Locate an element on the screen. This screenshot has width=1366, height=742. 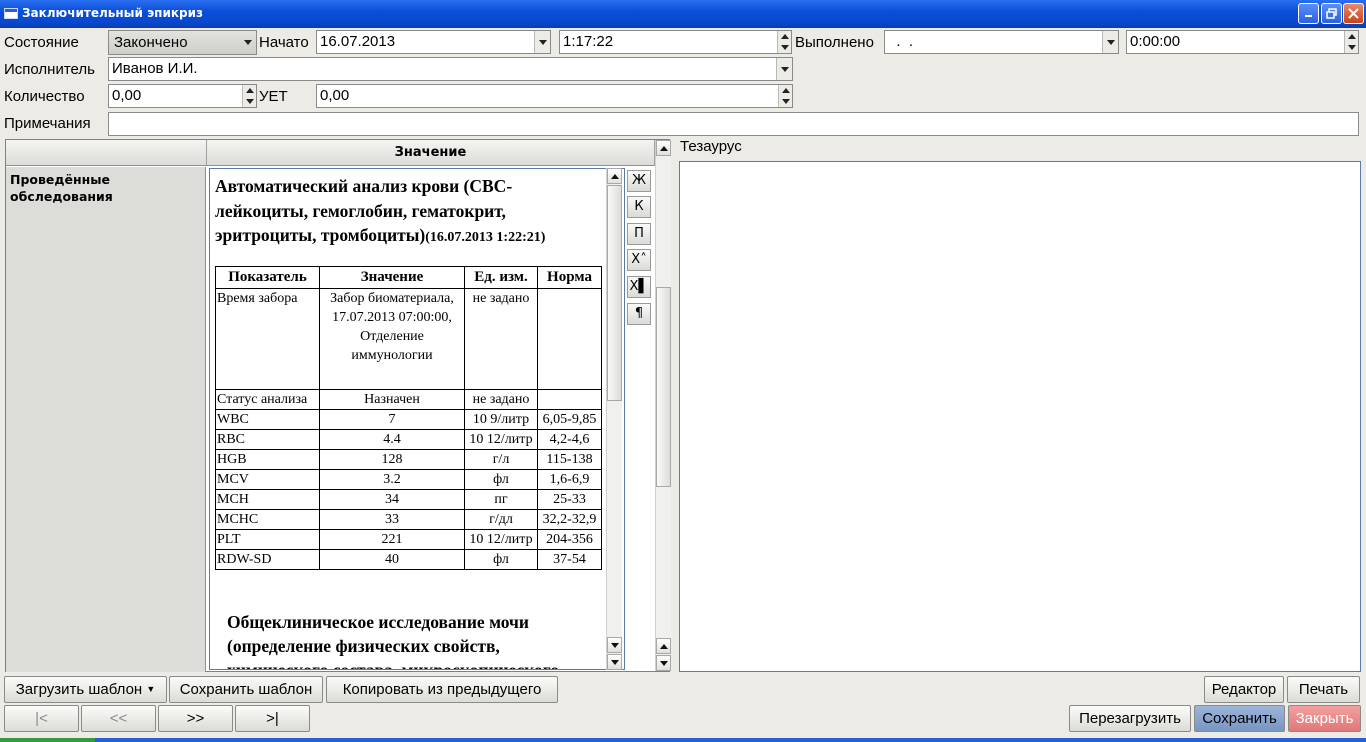
close-button: Закрыть is located at coordinates (1324, 718).